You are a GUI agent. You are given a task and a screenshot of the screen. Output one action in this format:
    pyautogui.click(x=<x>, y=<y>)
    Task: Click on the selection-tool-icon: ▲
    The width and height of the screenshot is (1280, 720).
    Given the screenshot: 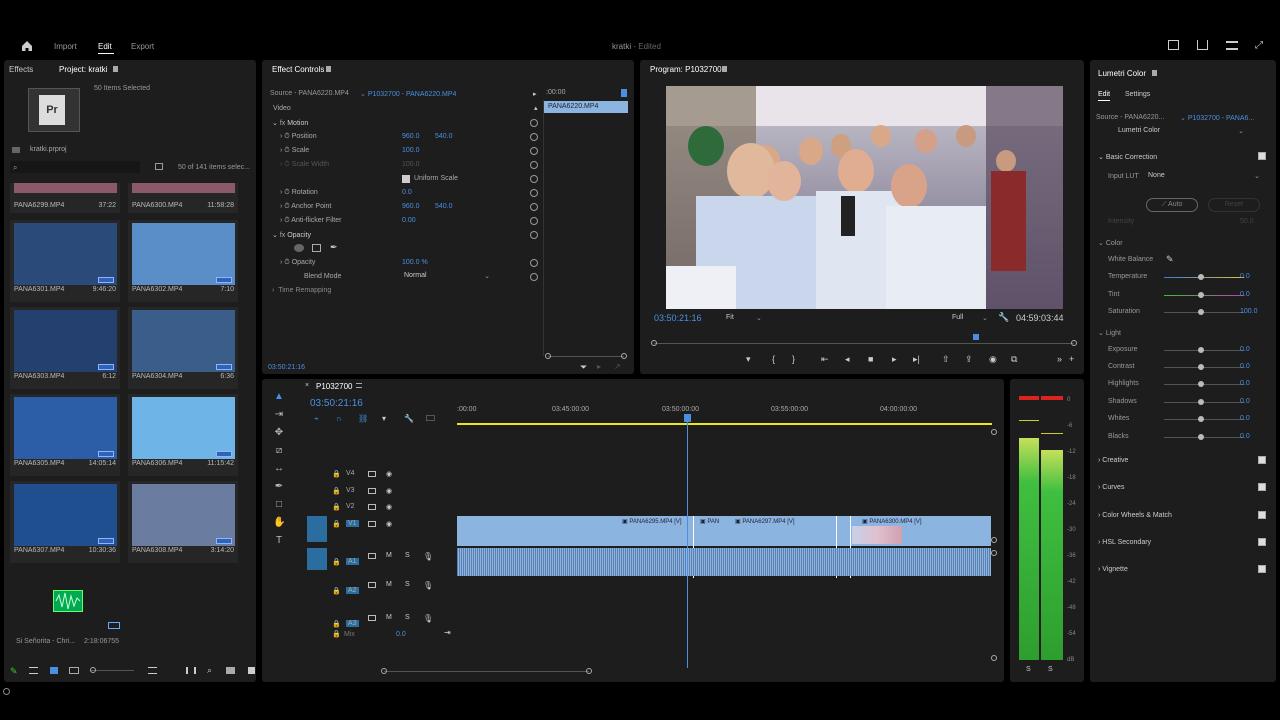 What is the action you would take?
    pyautogui.click(x=279, y=397)
    